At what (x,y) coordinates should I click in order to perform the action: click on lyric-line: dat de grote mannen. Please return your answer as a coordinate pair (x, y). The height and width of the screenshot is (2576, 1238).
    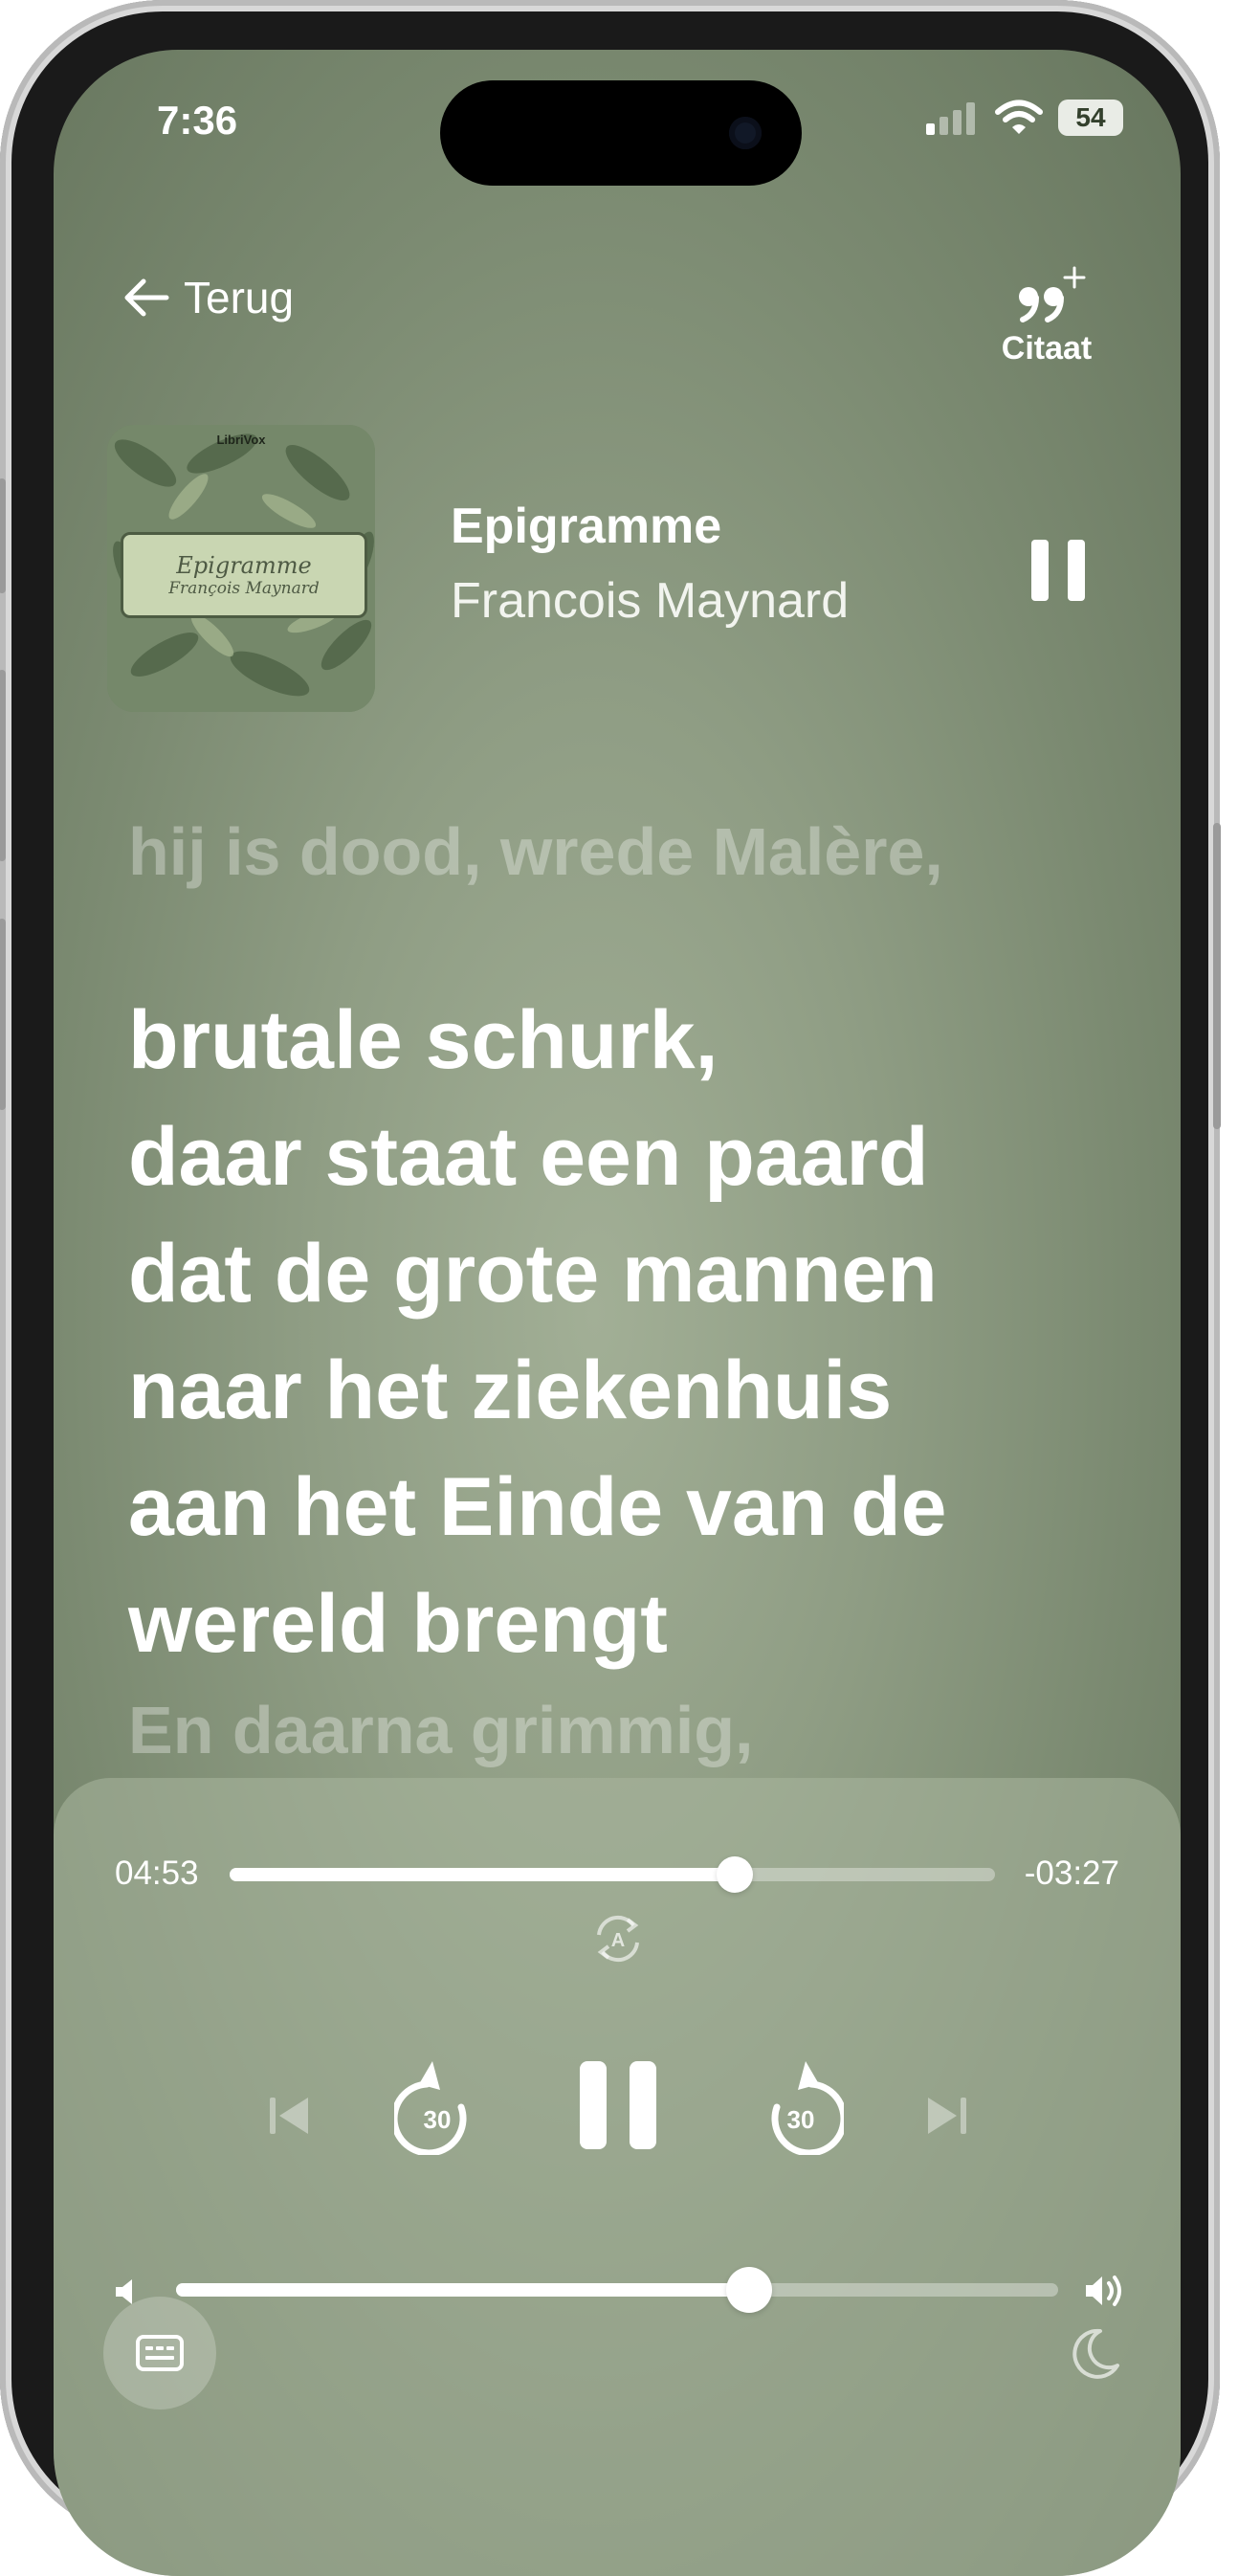
    Looking at the image, I should click on (533, 1274).